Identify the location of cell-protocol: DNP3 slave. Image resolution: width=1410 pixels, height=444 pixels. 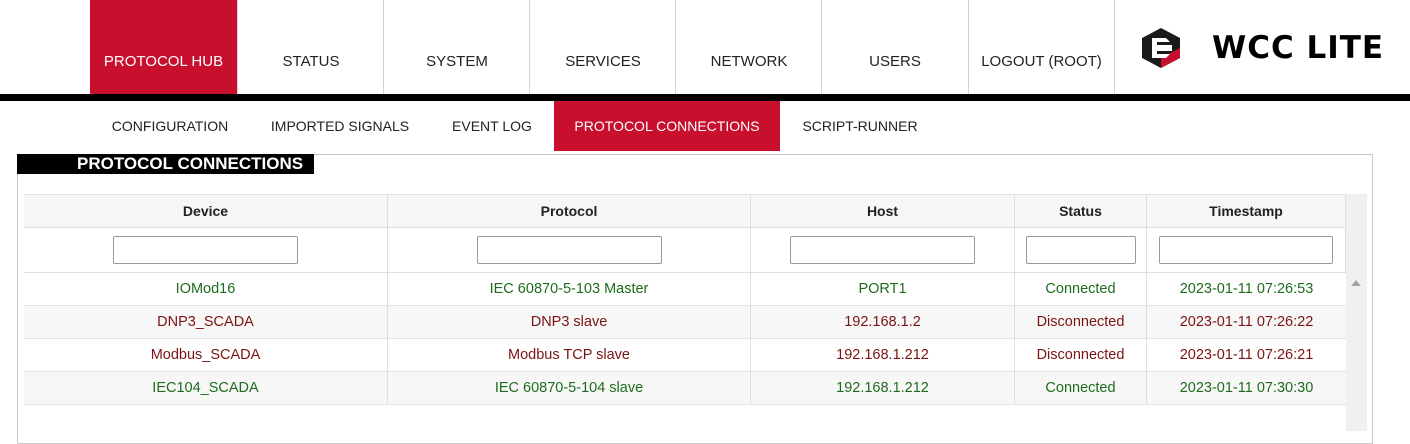
(569, 322).